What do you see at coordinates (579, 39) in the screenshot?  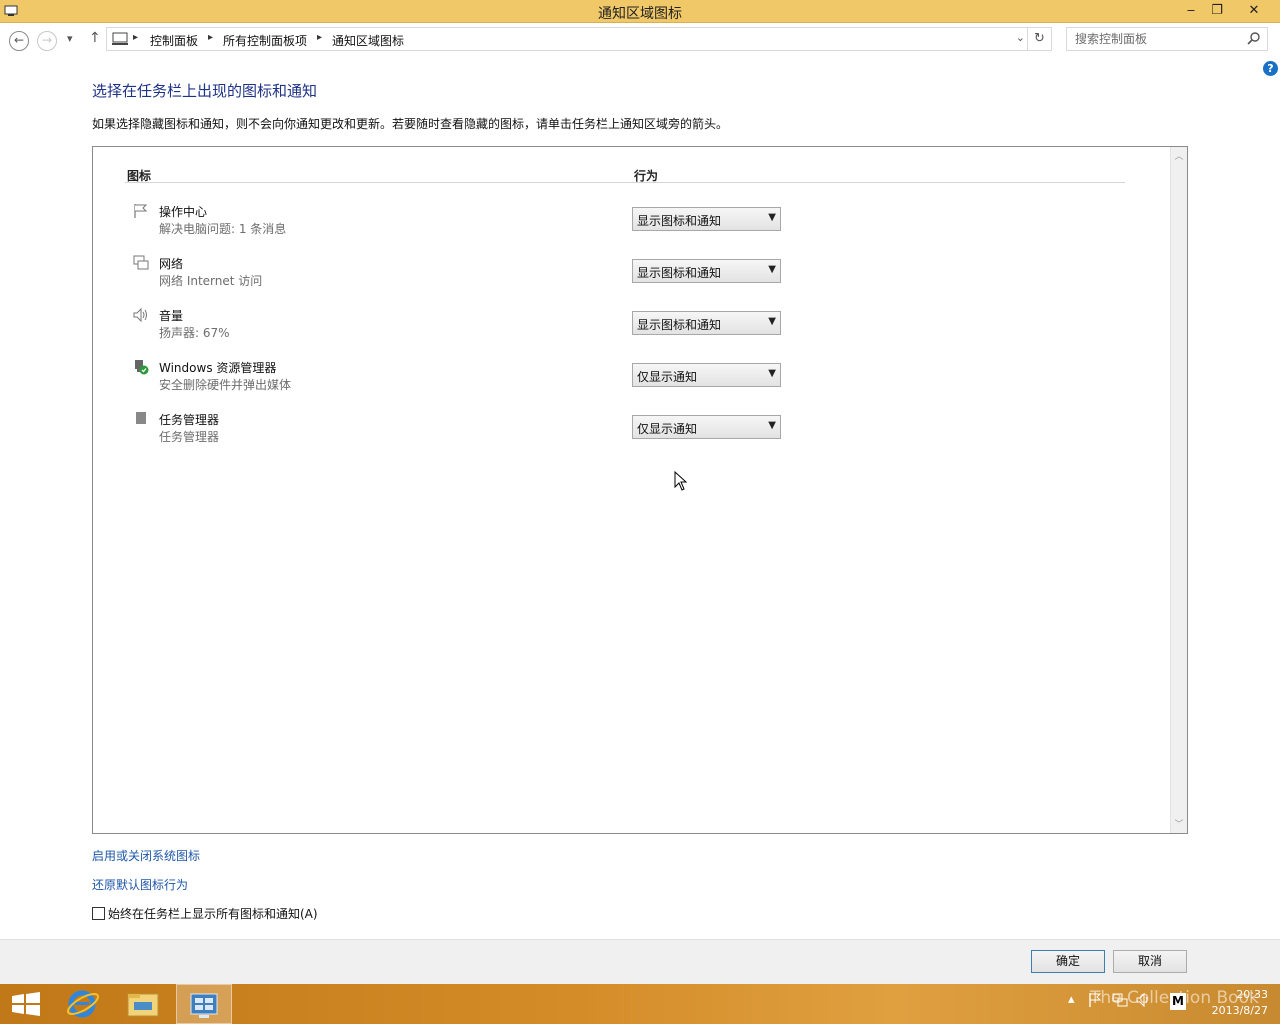 I see `address-bar: ▸ 控制面板 ▸ 所有控制面板项 ▸ 通知区域图标 ⌄ ↻` at bounding box center [579, 39].